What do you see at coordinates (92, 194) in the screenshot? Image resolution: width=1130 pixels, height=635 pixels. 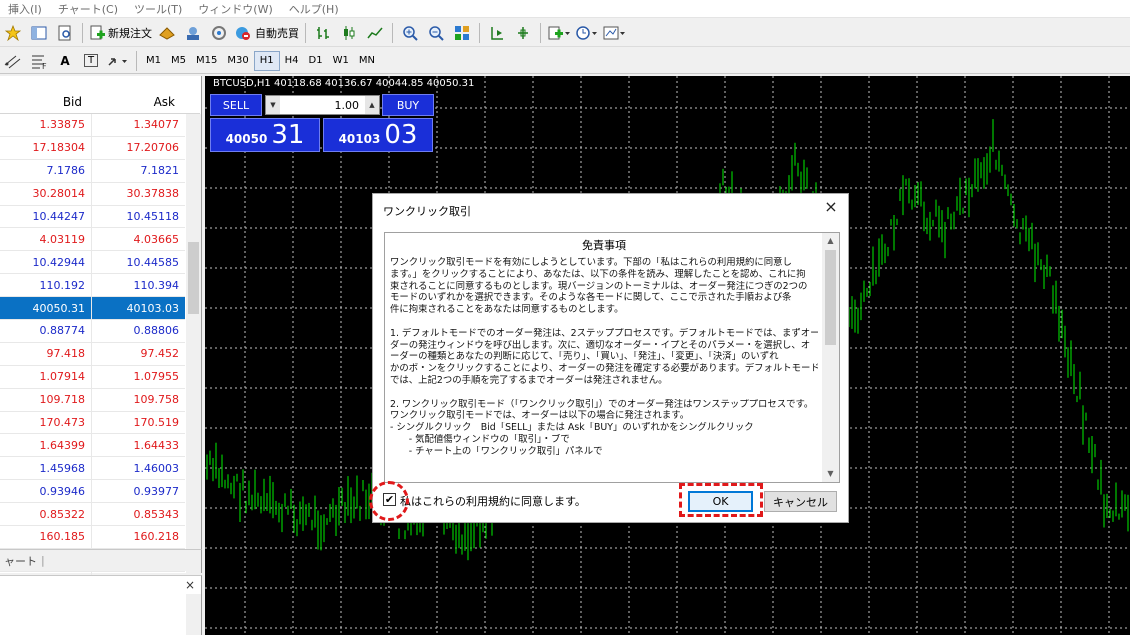 I see `market-watch-row: 30.28014 30.37838` at bounding box center [92, 194].